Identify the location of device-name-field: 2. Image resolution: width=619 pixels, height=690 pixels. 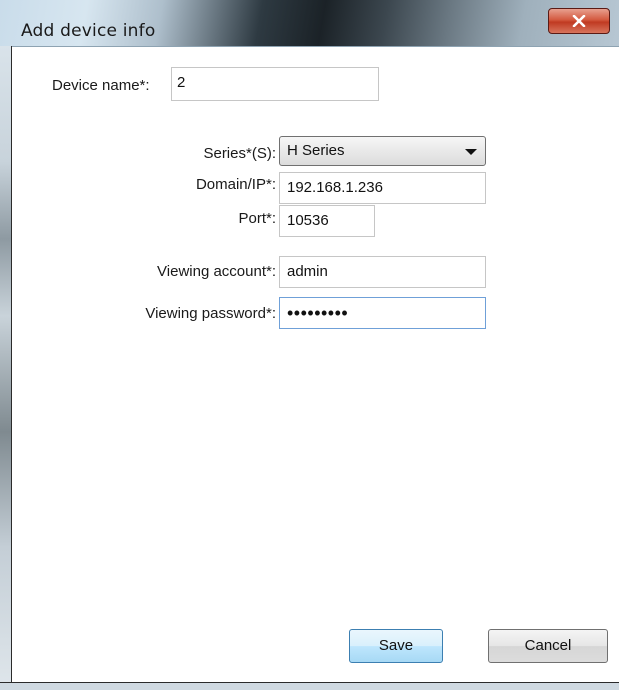
(275, 84).